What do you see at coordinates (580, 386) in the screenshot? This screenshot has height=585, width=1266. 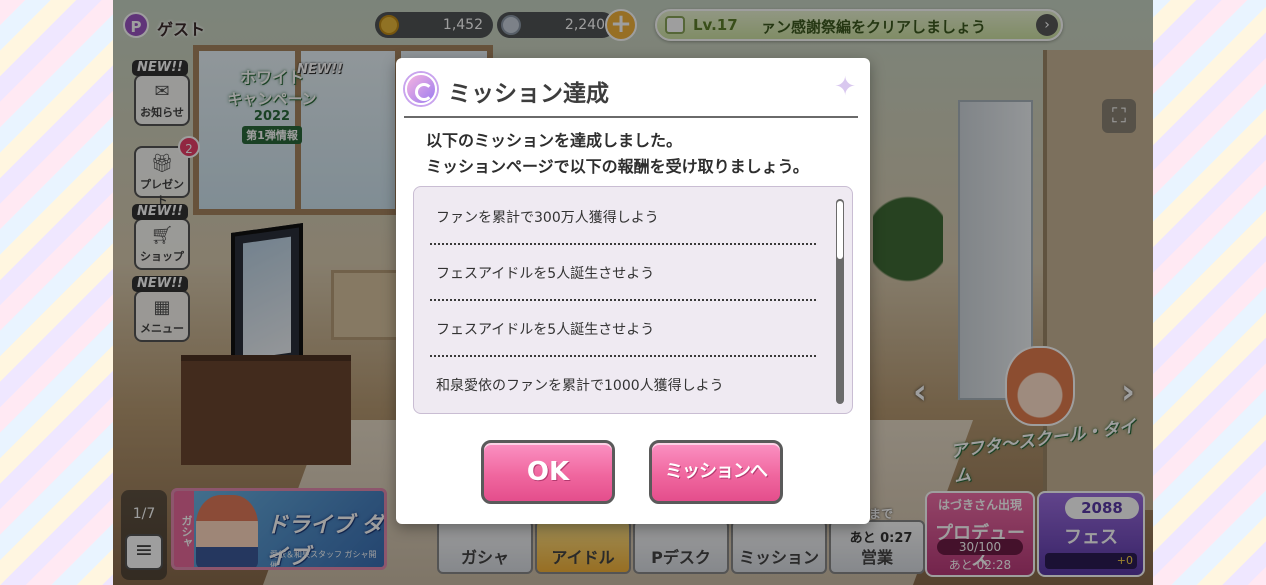 I see `mission-text: 和泉愛依のファンを累計で1000人獲得しよう` at bounding box center [580, 386].